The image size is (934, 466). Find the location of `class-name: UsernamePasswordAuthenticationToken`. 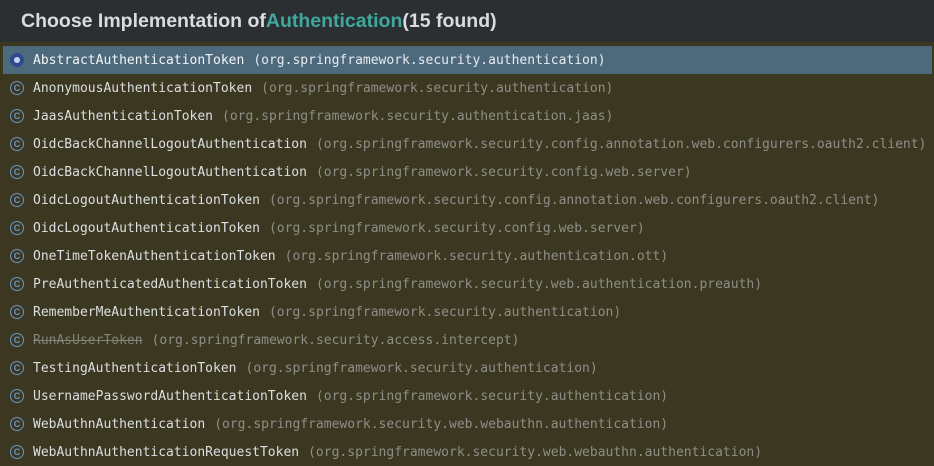

class-name: UsernamePasswordAuthenticationToken is located at coordinates (170, 396).